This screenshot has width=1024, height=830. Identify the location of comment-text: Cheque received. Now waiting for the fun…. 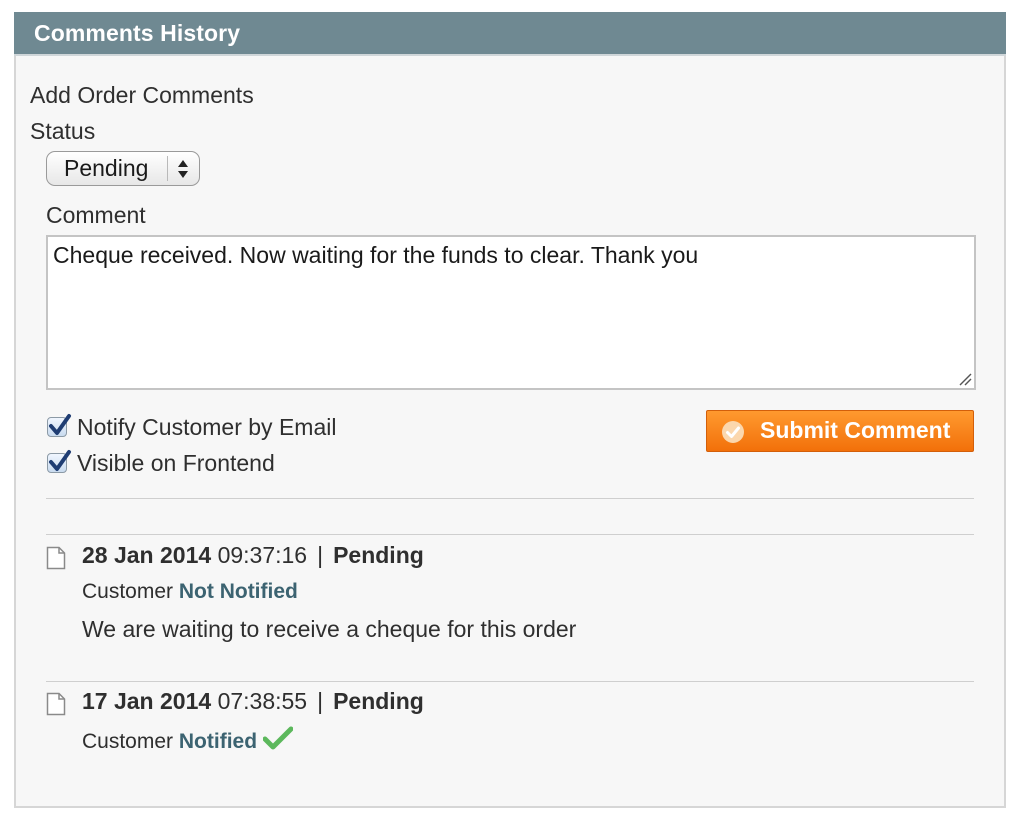
(376, 255).